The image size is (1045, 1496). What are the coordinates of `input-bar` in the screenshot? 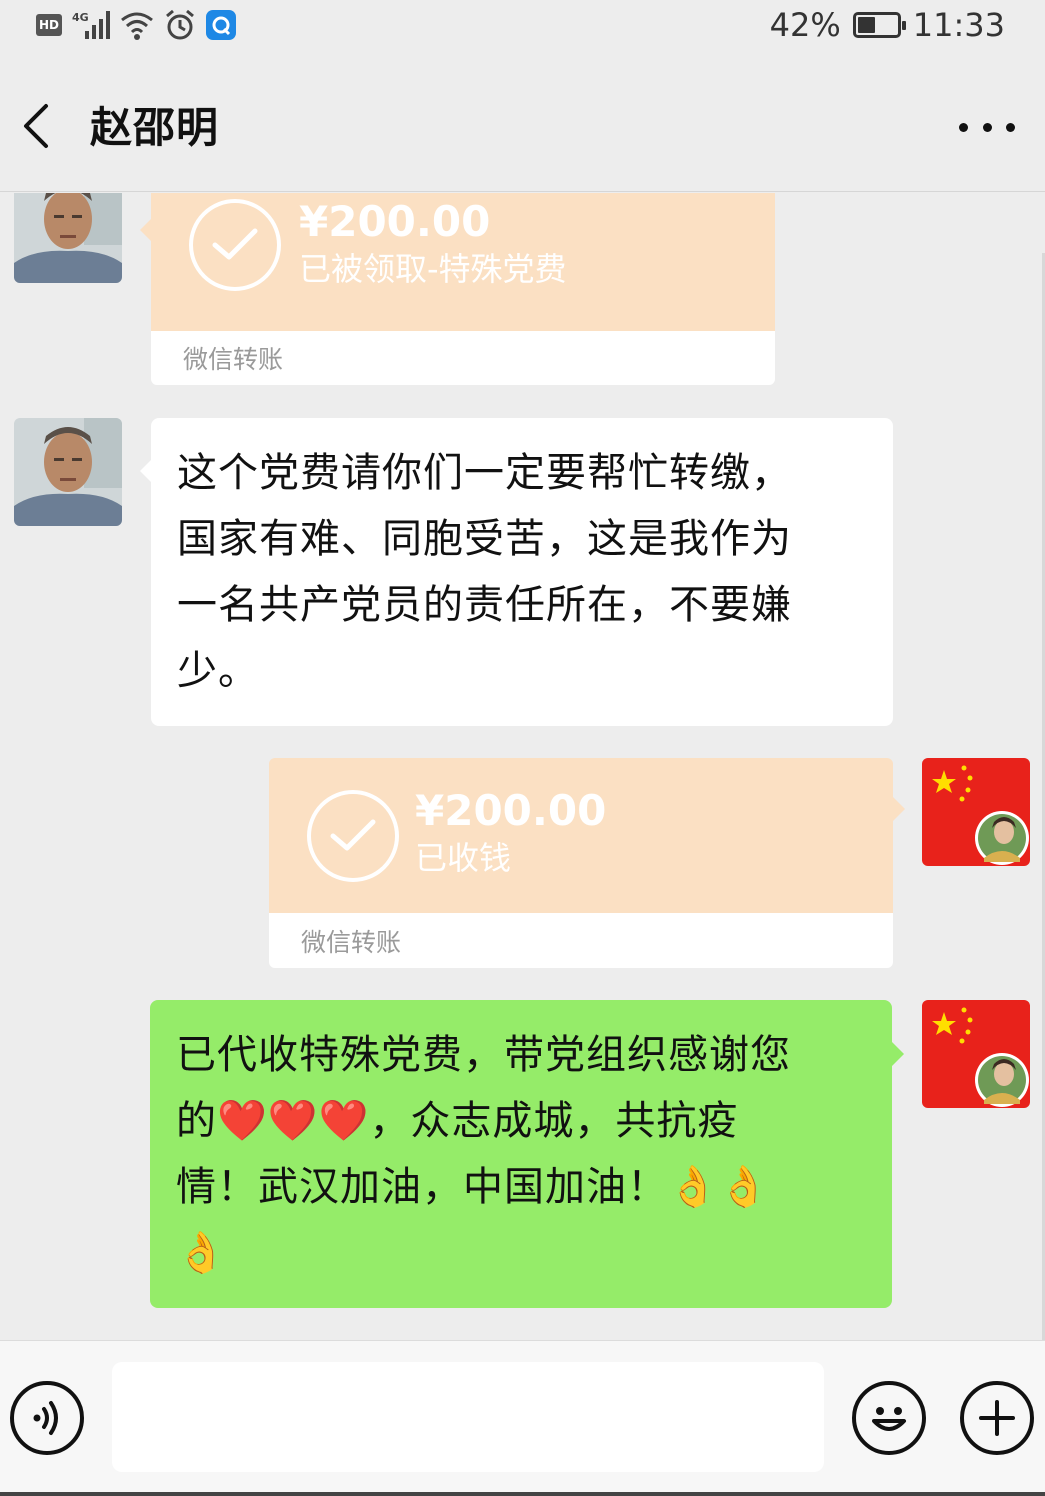 It's located at (522, 1418).